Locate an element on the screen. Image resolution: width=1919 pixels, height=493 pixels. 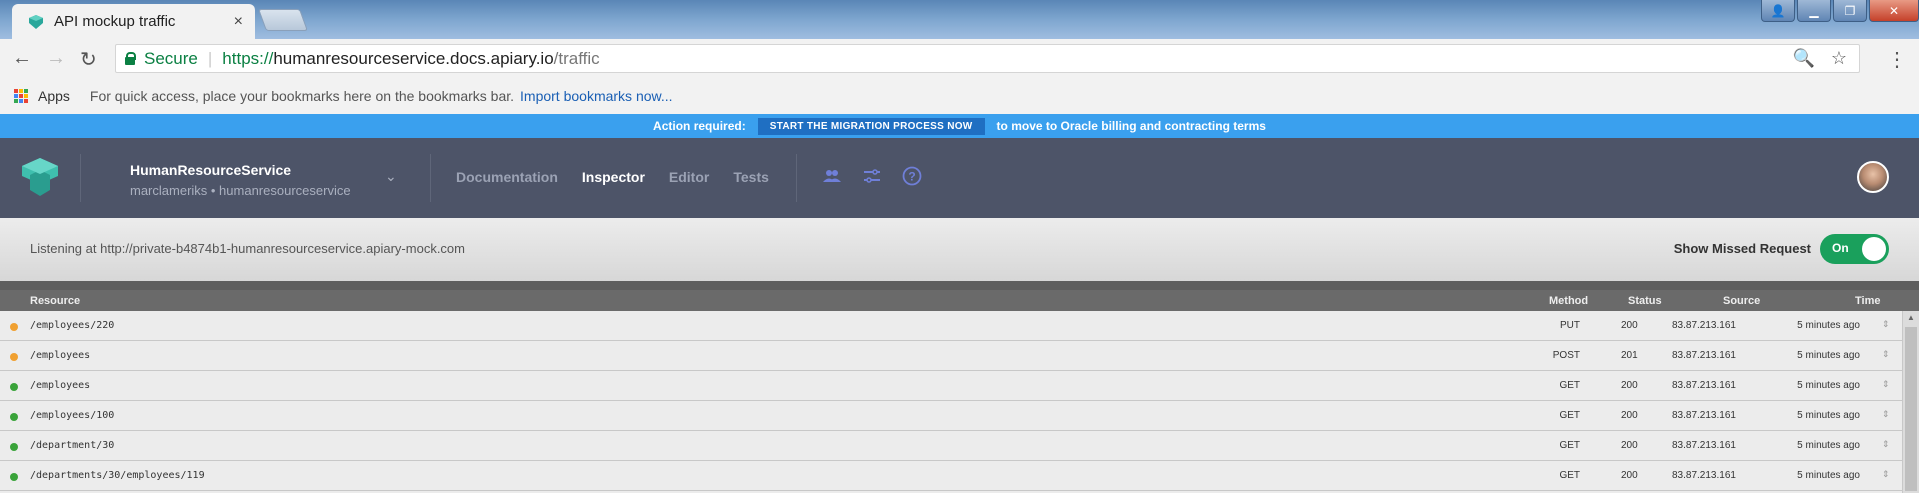
cell-method: PUT is located at coordinates (1570, 325).